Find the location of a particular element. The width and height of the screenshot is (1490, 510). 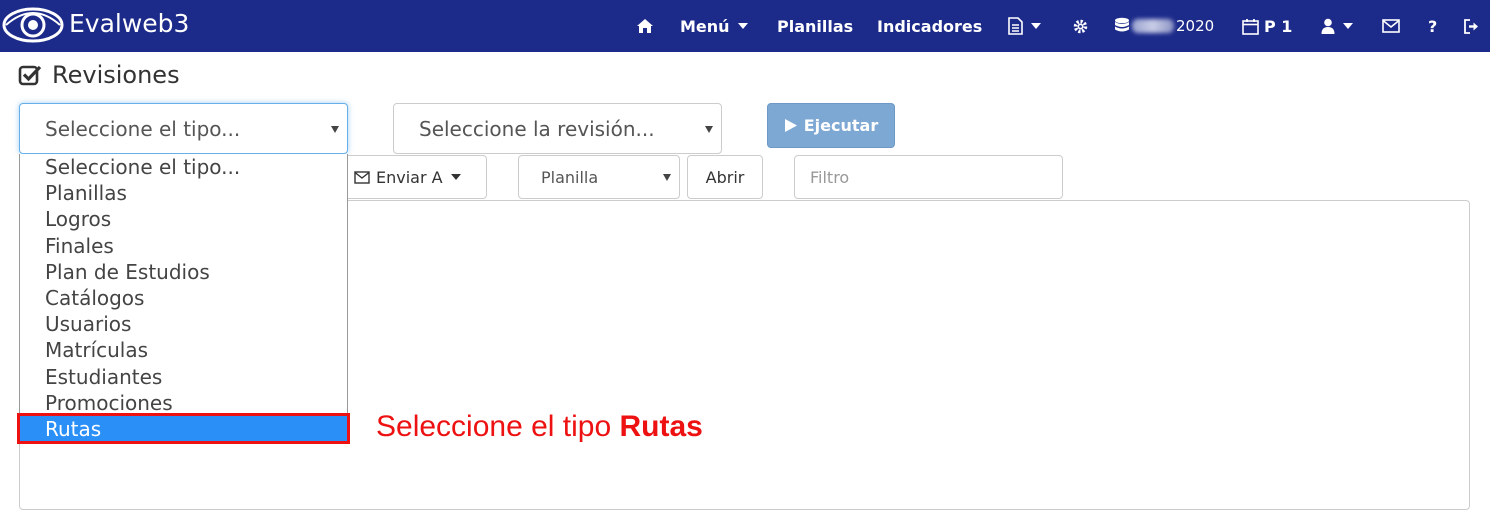

nav-database-year: 2020 is located at coordinates (1164, 26).